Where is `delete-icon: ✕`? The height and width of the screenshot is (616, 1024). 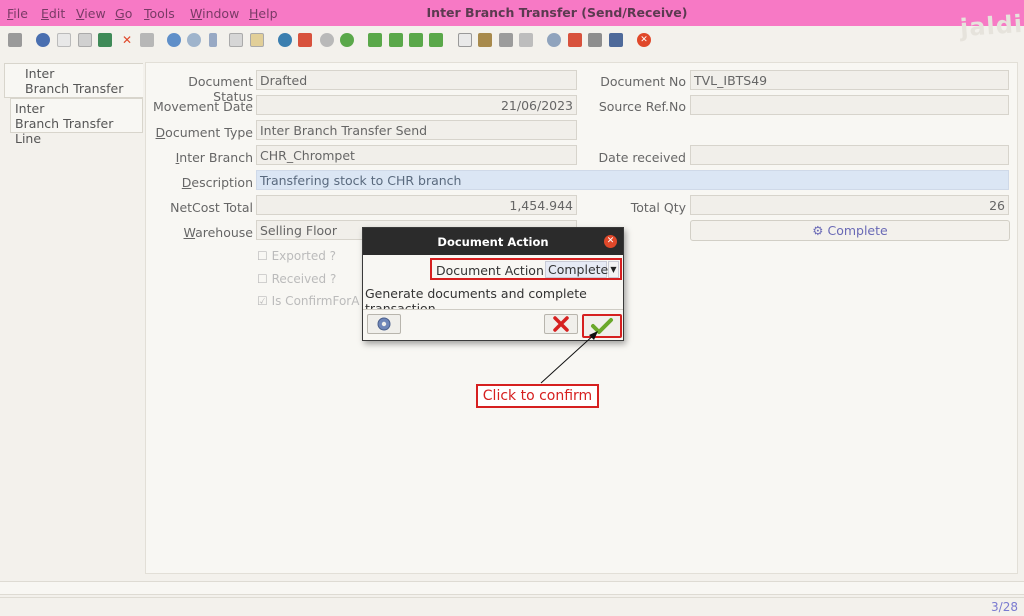
delete-icon: ✕ is located at coordinates (127, 40).